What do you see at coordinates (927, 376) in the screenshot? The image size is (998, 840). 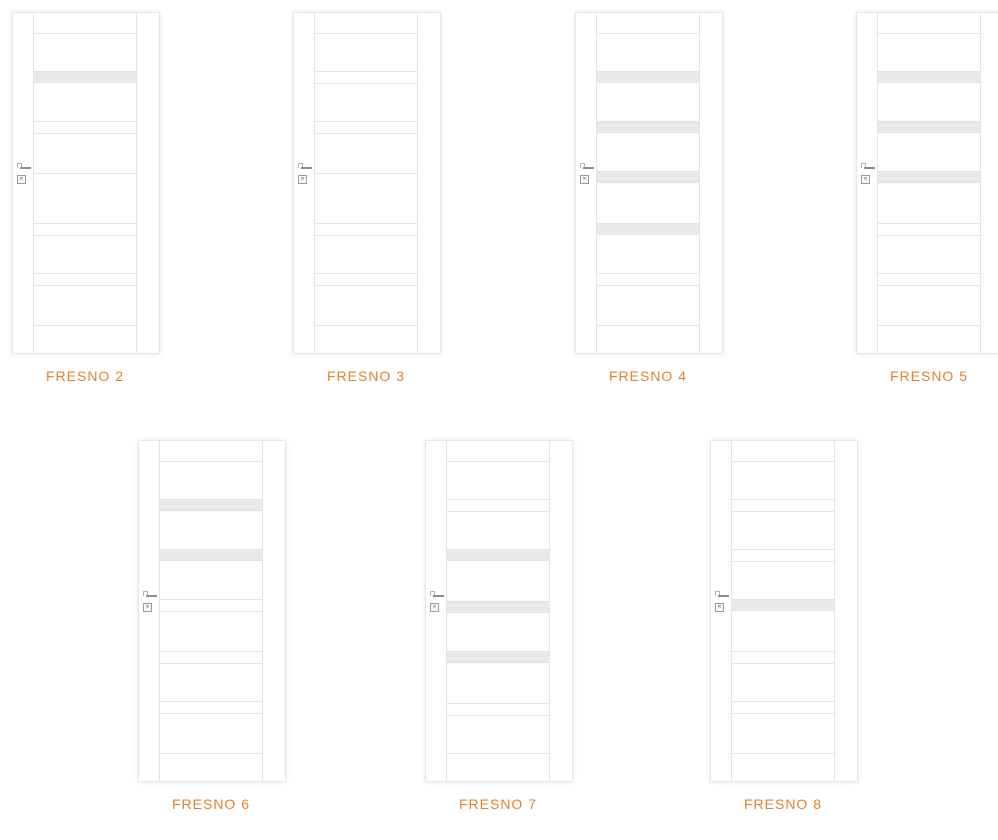 I see `product-label: FRESNO 5` at bounding box center [927, 376].